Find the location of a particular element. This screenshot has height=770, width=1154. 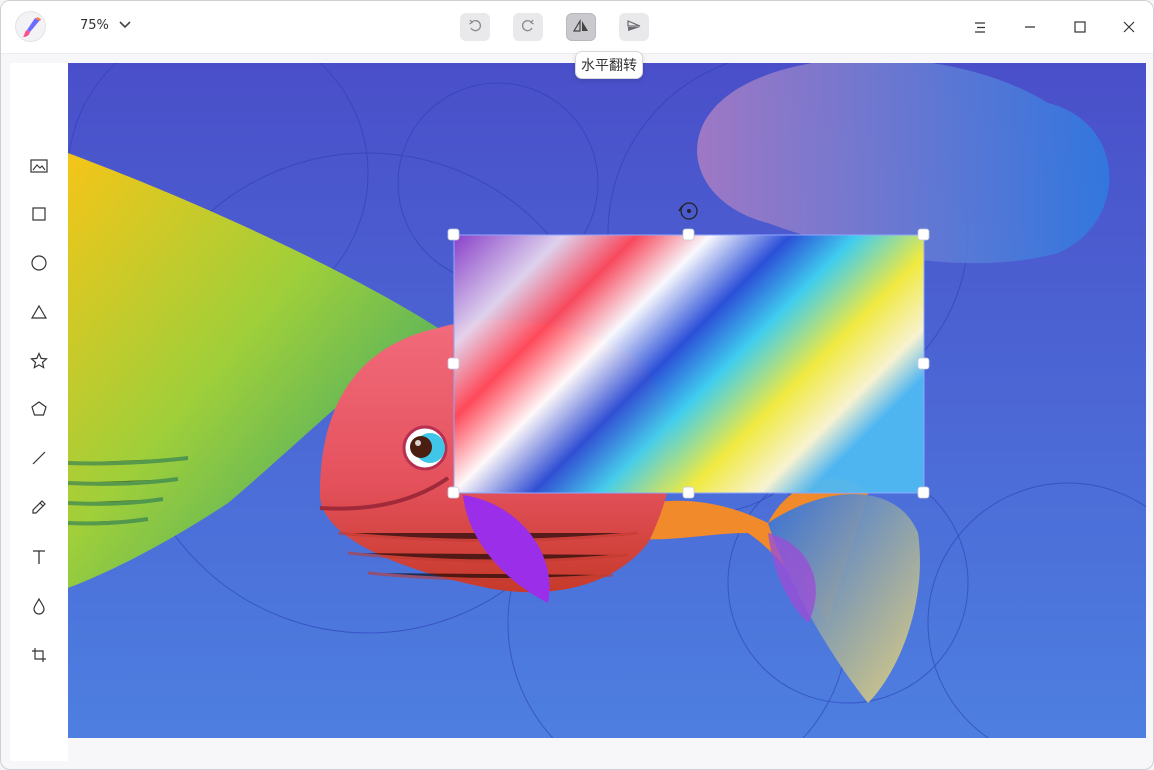

star-tool is located at coordinates (39, 363).